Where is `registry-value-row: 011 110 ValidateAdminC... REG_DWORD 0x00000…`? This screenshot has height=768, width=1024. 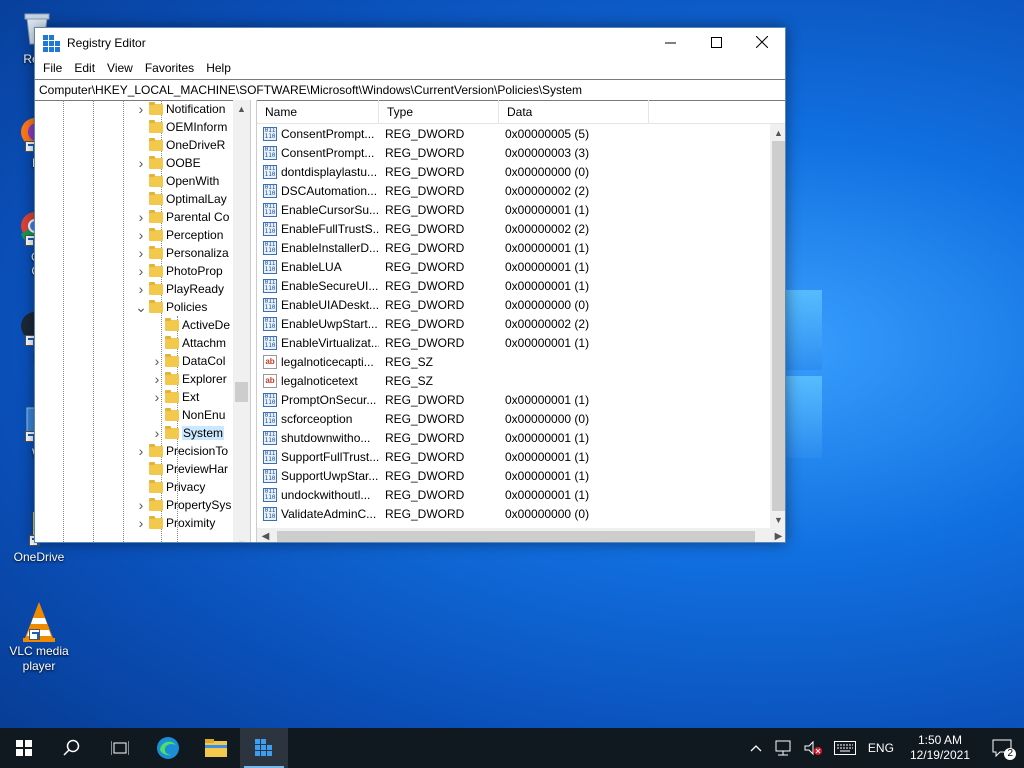
registry-value-row: 011 110 ValidateAdminC... REG_DWORD 0x00000… is located at coordinates (513, 513).